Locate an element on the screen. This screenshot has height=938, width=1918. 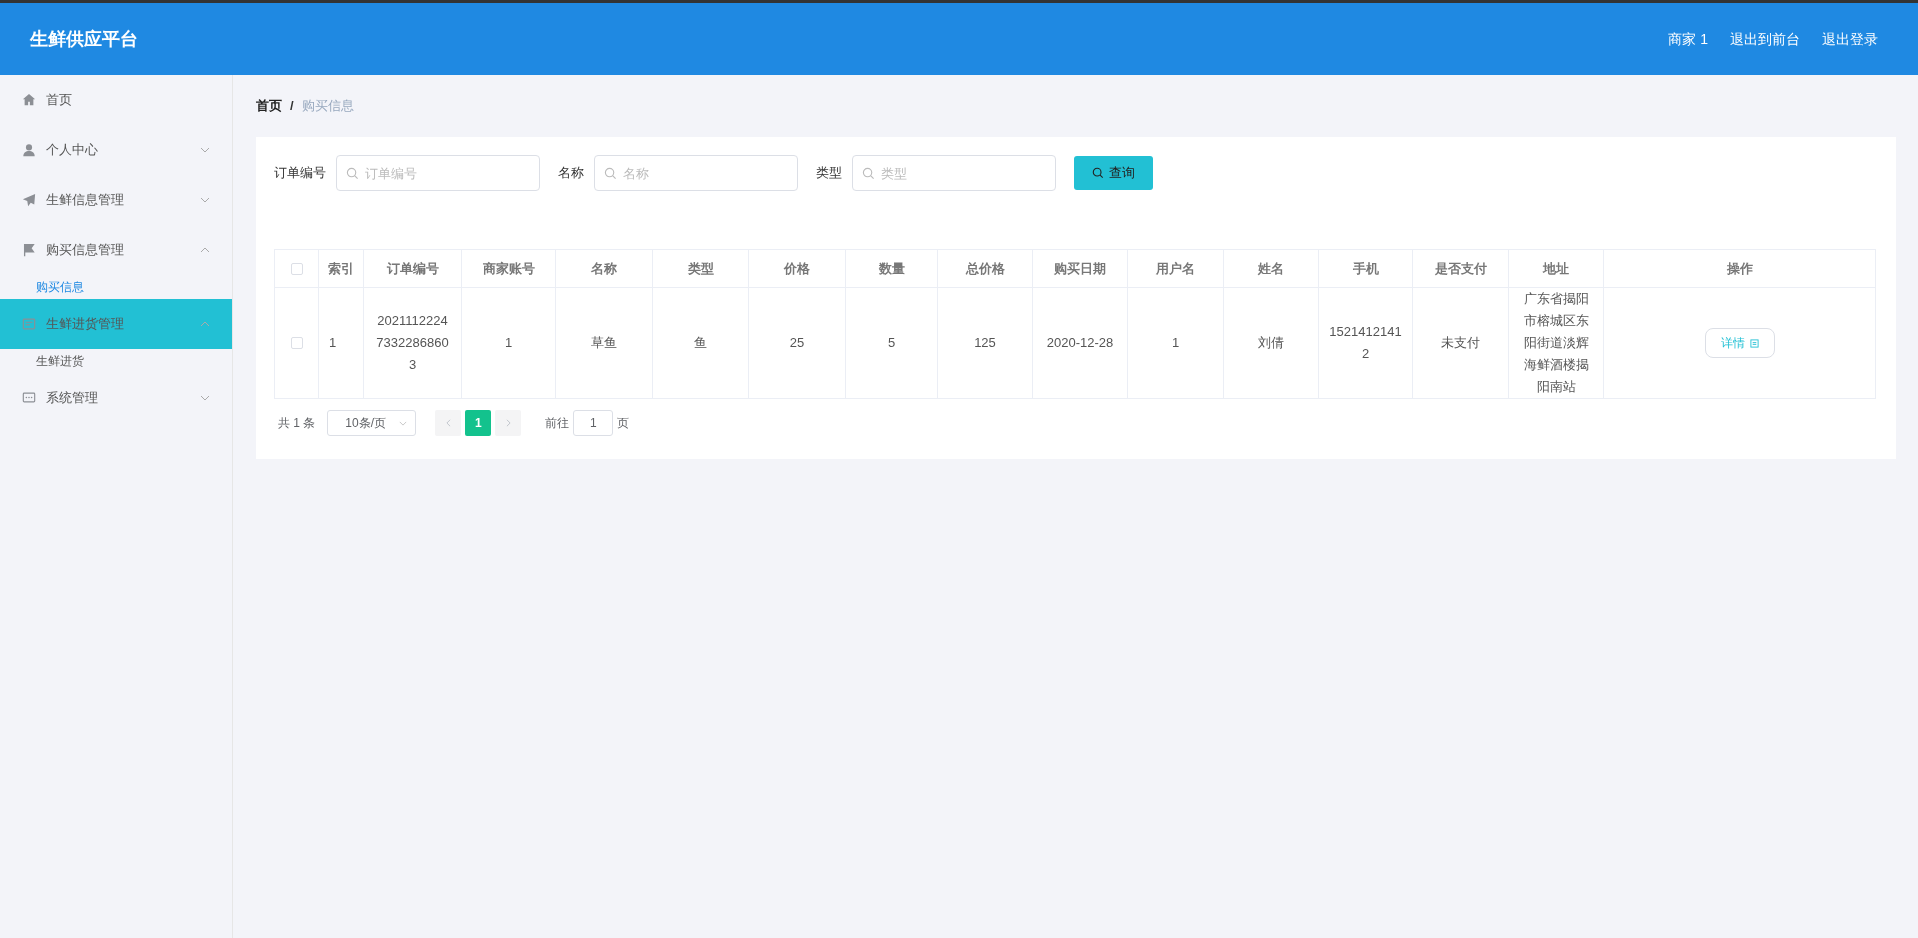
table-cell-text: 202111222473322868603 is located at coordinates (412, 343).